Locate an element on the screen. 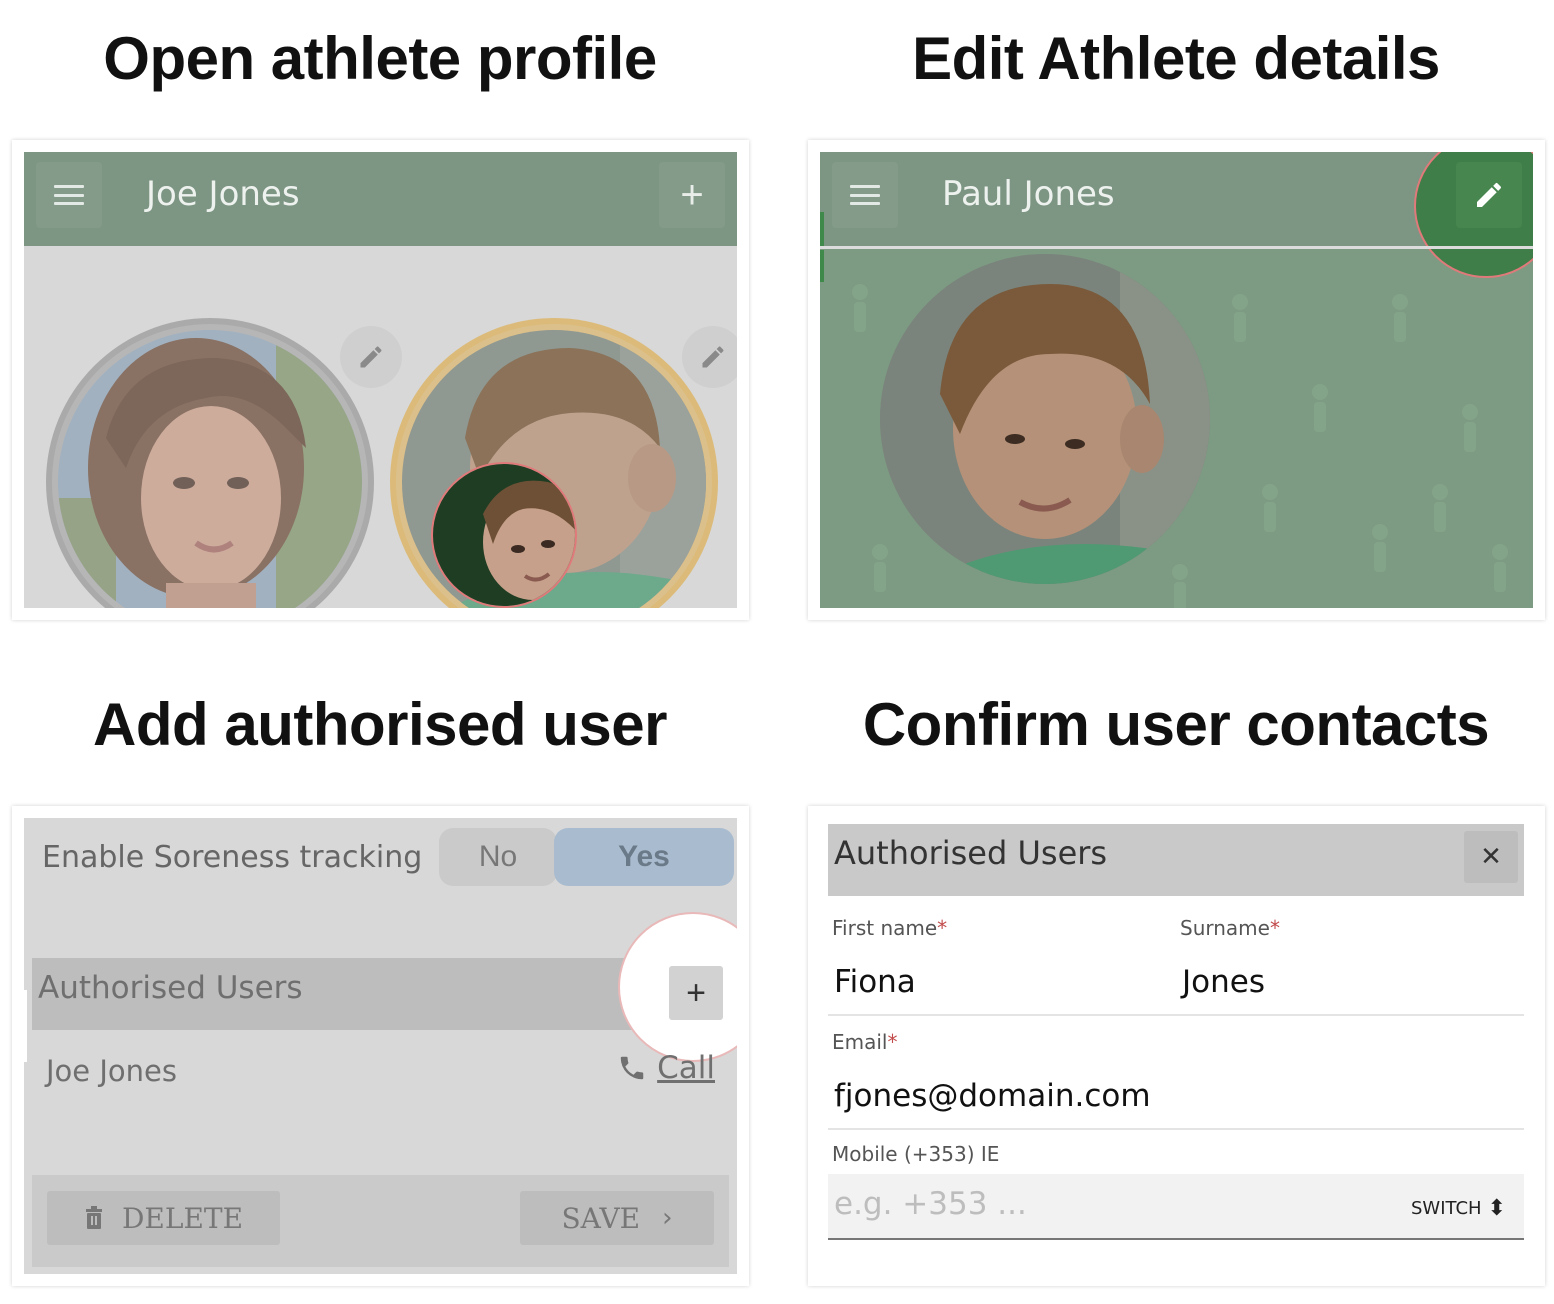 This screenshot has width=1554, height=1304. athlete-photo is located at coordinates (1045, 419).